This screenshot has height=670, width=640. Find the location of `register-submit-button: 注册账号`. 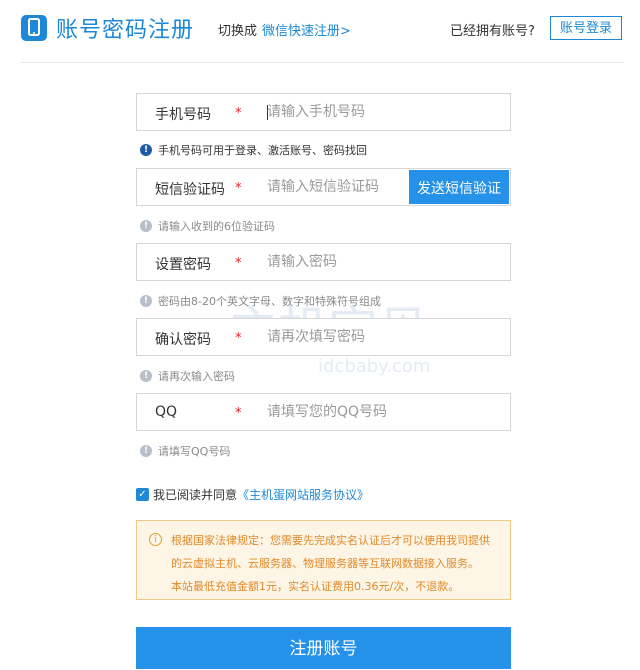

register-submit-button: 注册账号 is located at coordinates (323, 648).